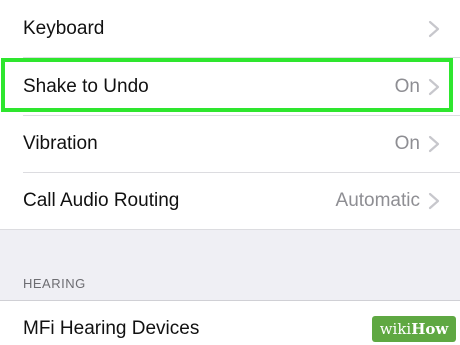 The height and width of the screenshot is (345, 460). What do you see at coordinates (395, 329) in the screenshot?
I see `watermark-wiki-text: wiki` at bounding box center [395, 329].